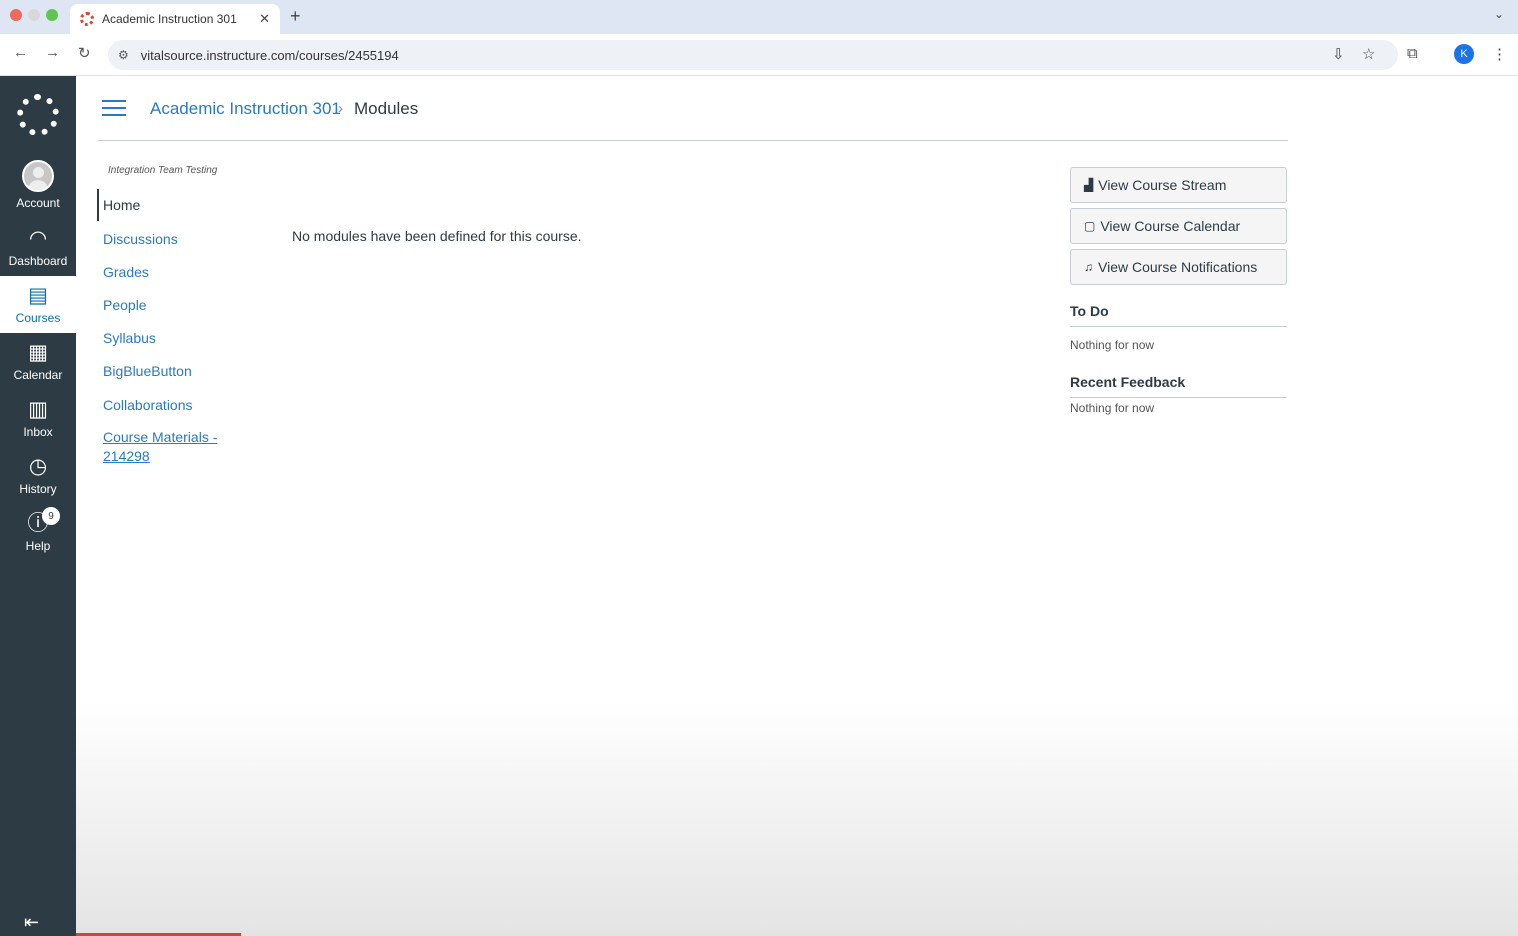 This screenshot has height=936, width=1518. I want to click on calendar-icon: ▢, so click(1090, 226).